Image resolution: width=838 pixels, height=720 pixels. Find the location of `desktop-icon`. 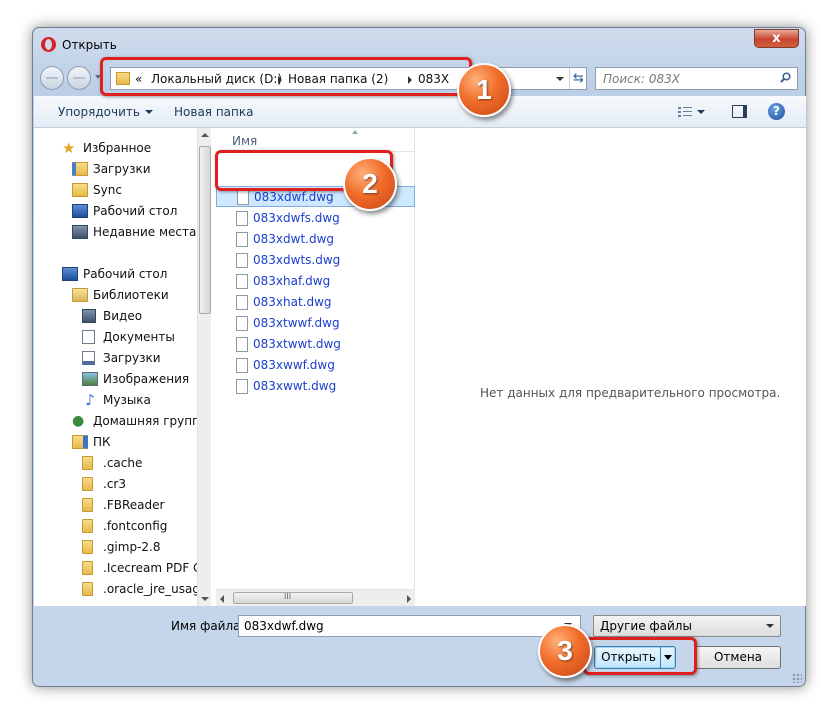

desktop-icon is located at coordinates (70, 274).